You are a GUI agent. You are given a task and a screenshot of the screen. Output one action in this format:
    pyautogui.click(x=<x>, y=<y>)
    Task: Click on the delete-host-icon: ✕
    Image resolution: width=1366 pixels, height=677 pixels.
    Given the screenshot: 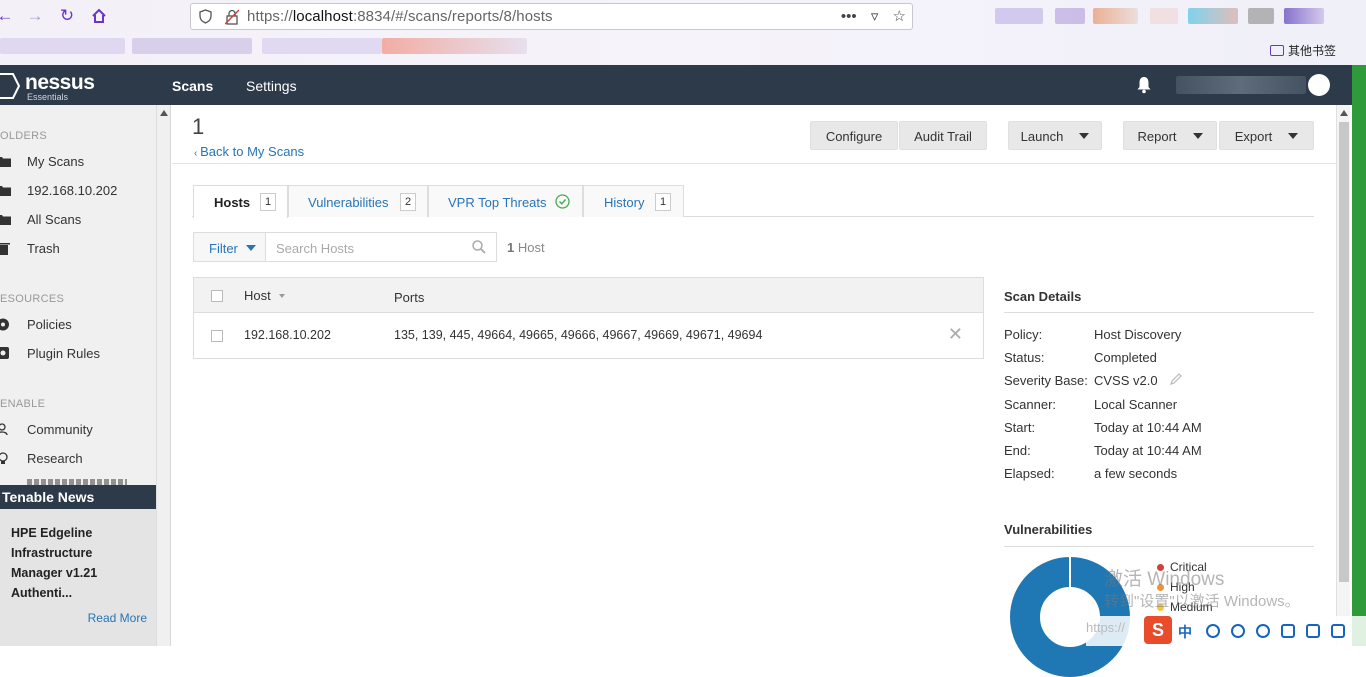 What is the action you would take?
    pyautogui.click(x=955, y=334)
    